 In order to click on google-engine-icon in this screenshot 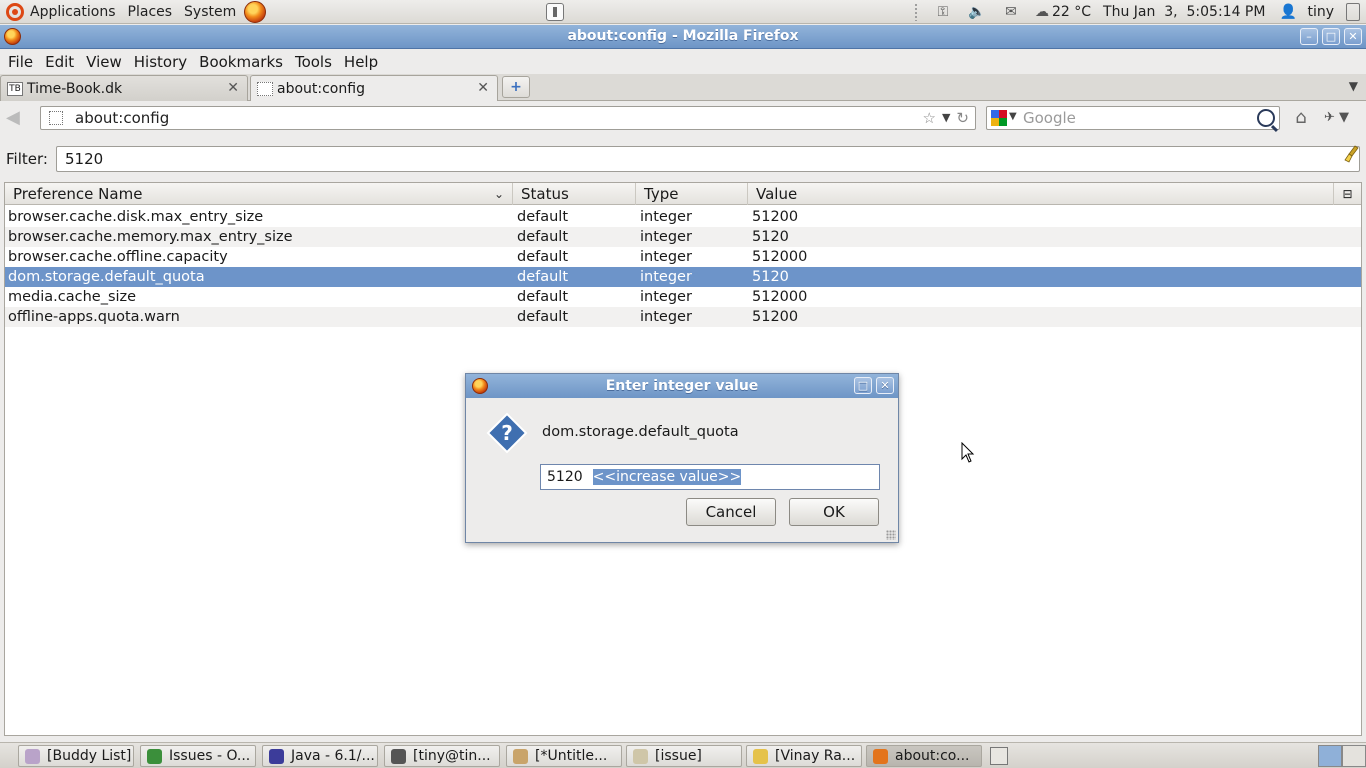, I will do `click(999, 118)`.